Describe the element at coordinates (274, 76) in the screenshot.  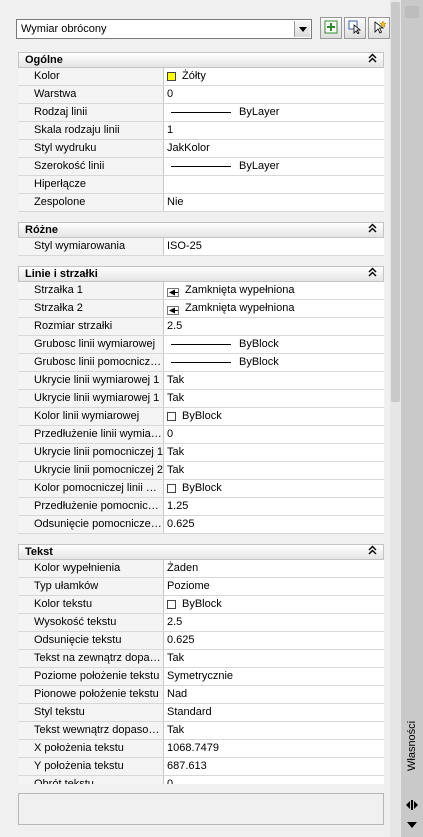
I see `property-value: Żółty` at that location.